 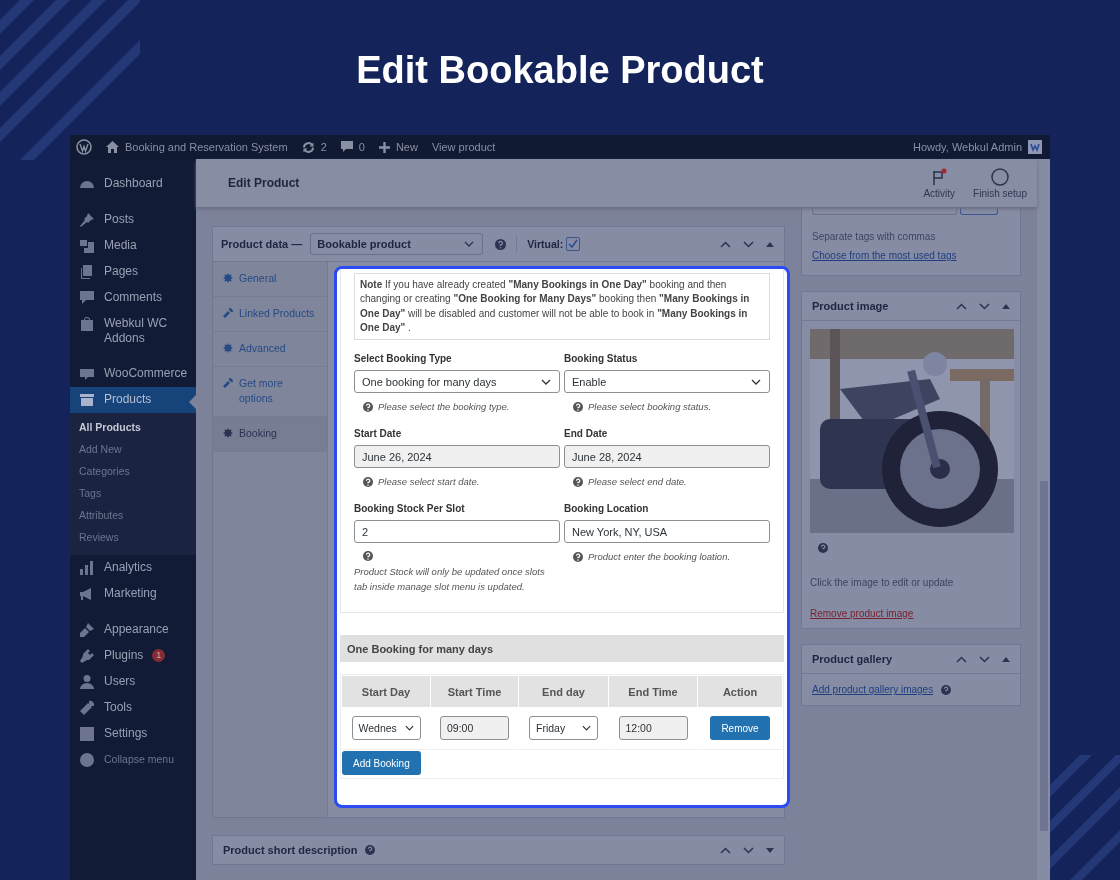 I want to click on day-select: Friday, so click(x=563, y=728).